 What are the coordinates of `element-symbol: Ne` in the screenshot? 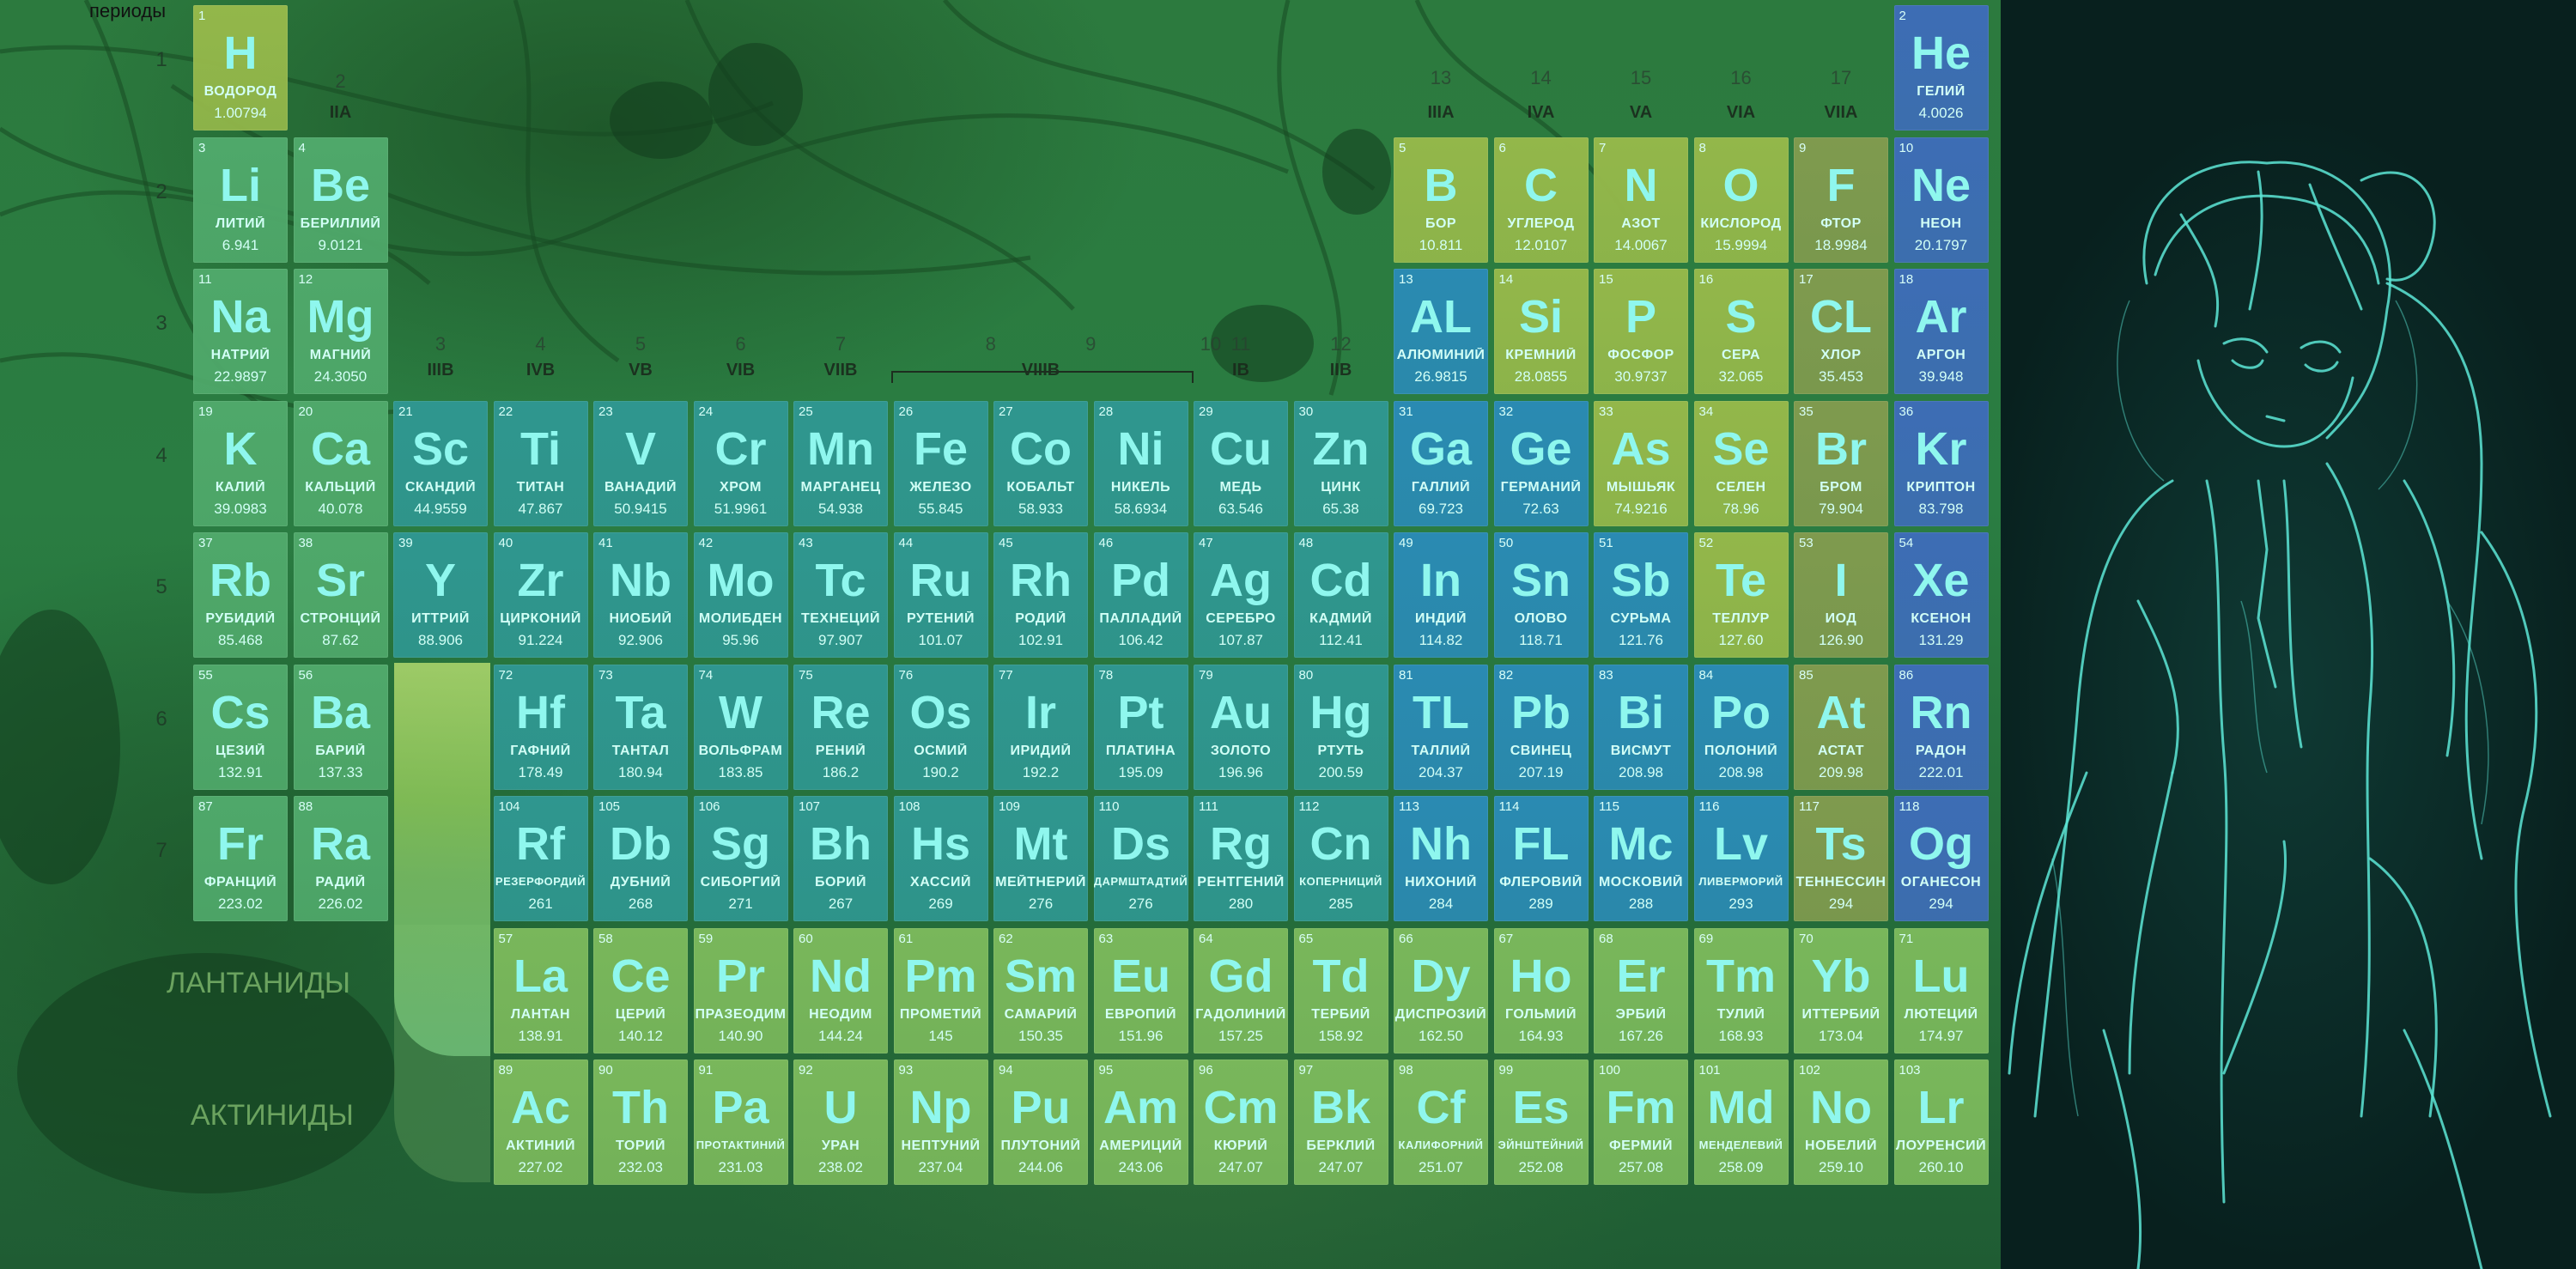 It's located at (1941, 185).